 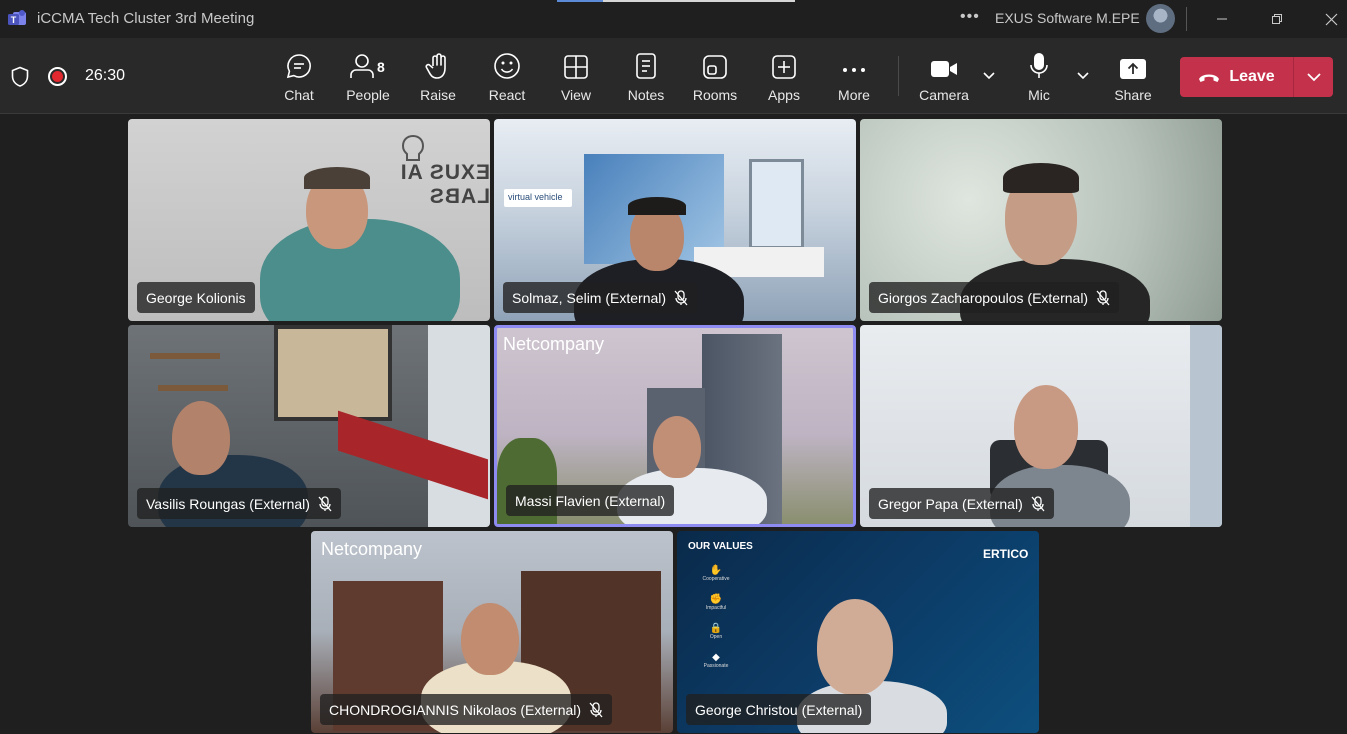 I want to click on react-button: React, so click(x=507, y=76).